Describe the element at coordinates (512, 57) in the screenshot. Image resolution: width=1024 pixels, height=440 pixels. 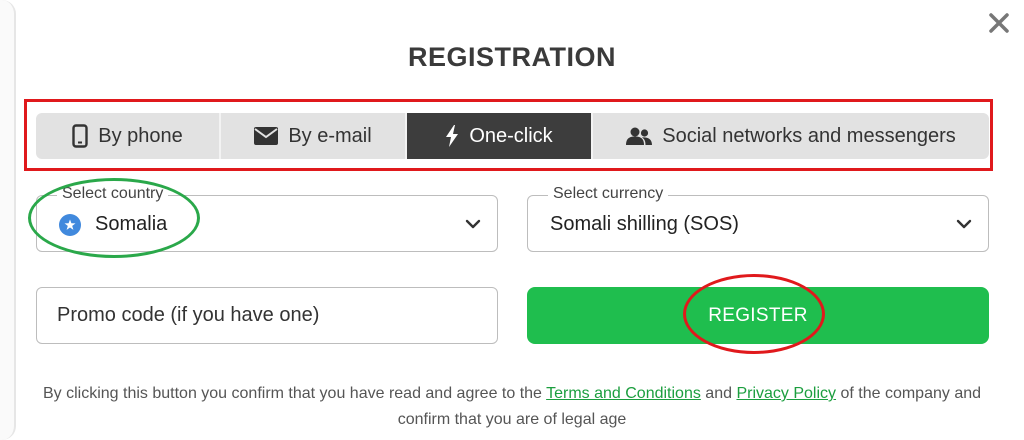
I see `page-title: REGISTRATION` at that location.